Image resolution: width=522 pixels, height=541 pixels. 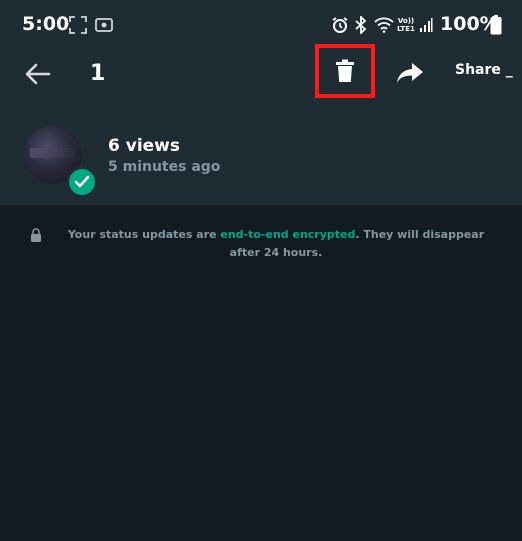 I want to click on notice-text-start: Your status updates are, so click(x=144, y=234).